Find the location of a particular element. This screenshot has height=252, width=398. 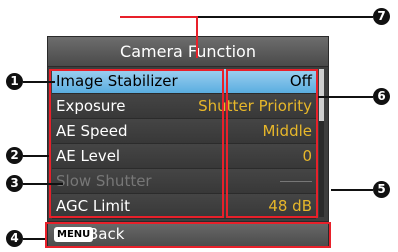

scrollbar is located at coordinates (321, 143).